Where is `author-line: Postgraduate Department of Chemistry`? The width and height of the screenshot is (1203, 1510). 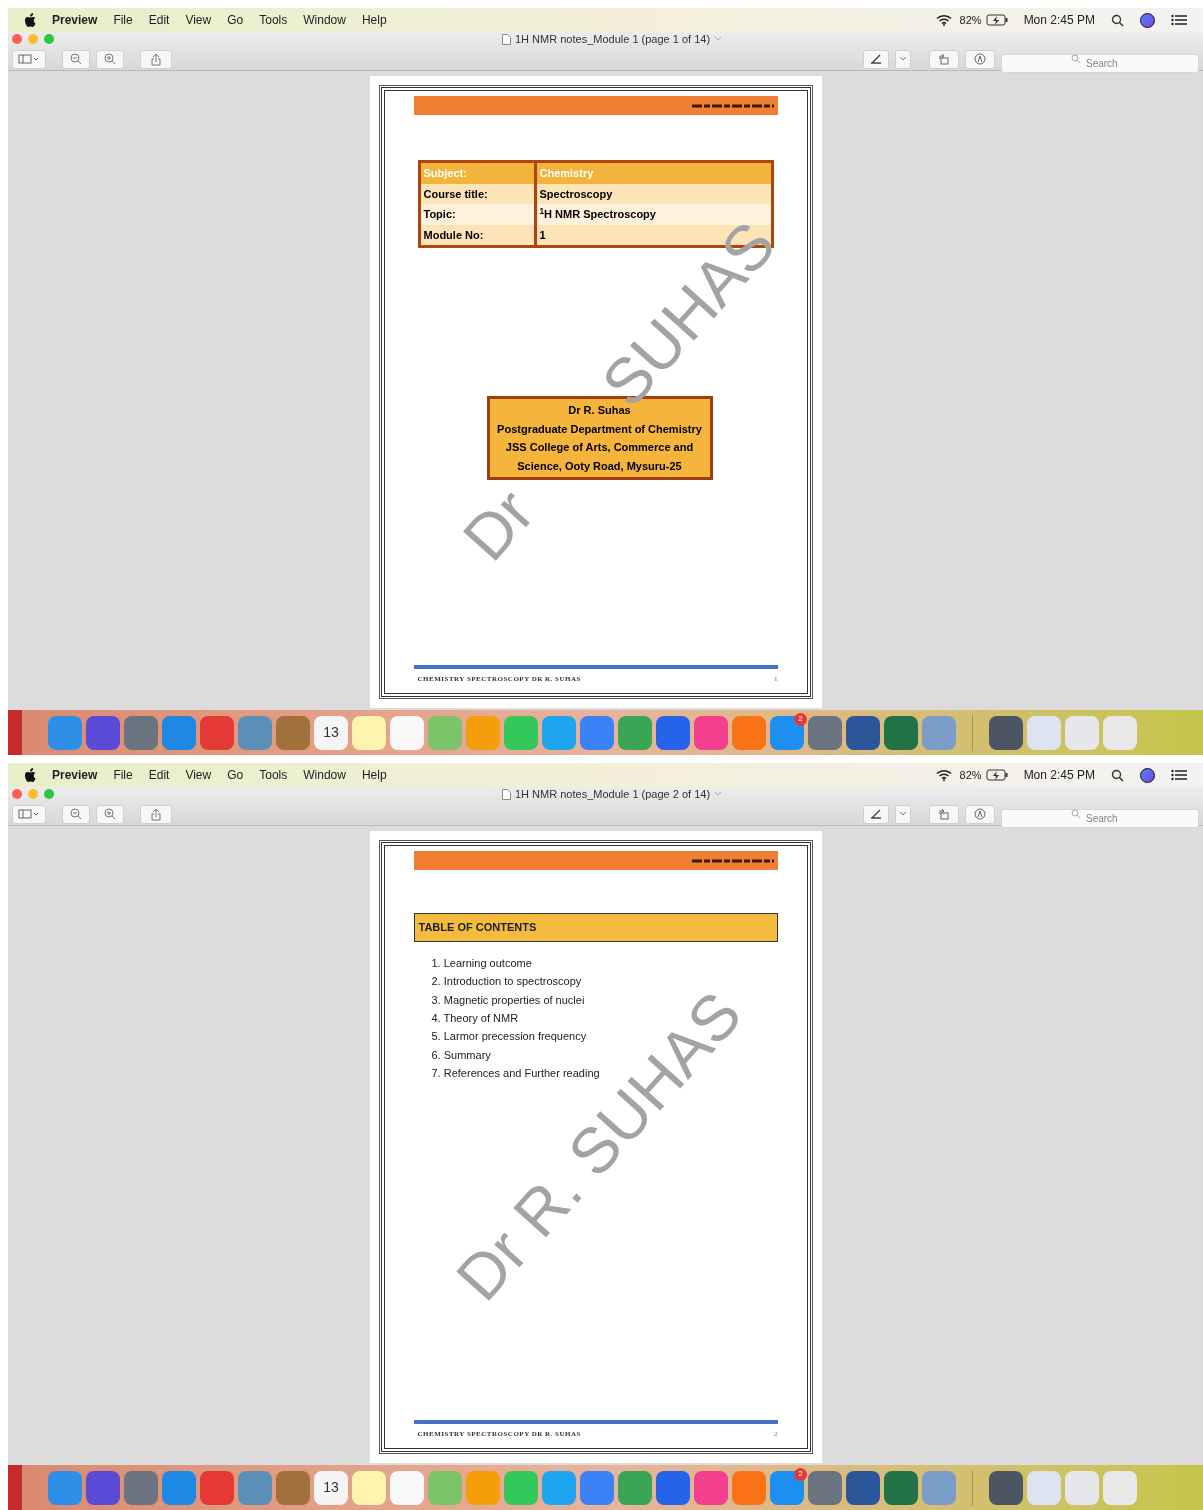 author-line: Postgraduate Department of Chemistry is located at coordinates (599, 429).